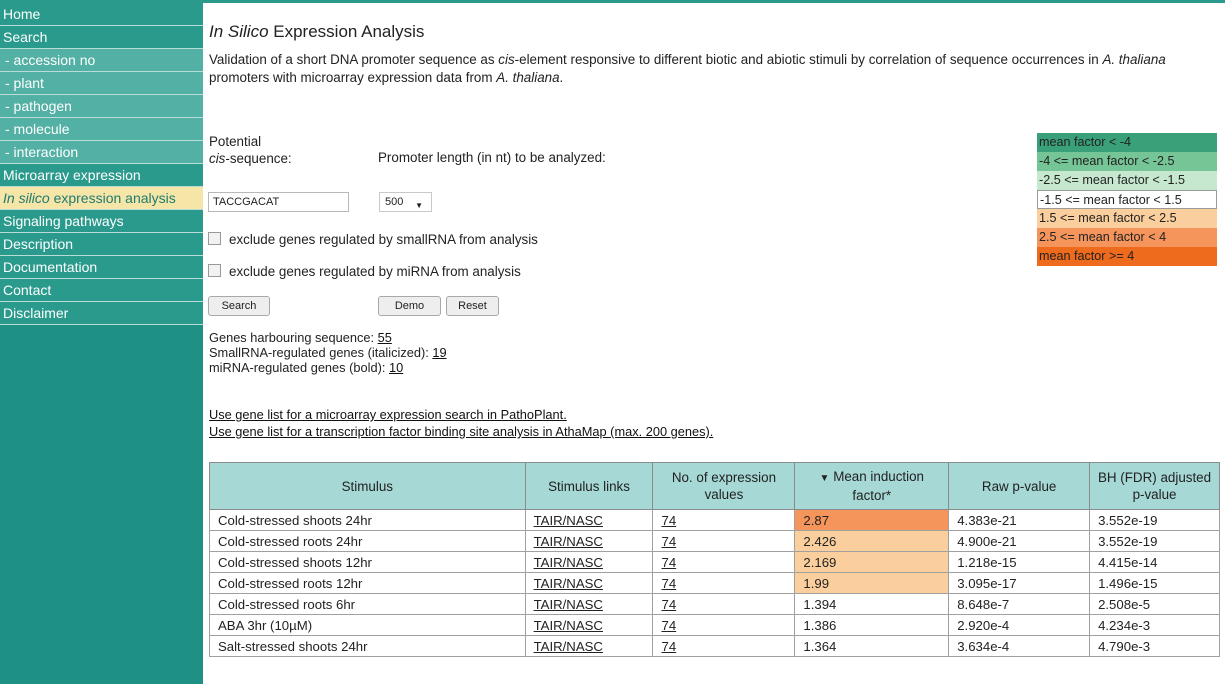 The width and height of the screenshot is (1225, 684). Describe the element at coordinates (1019, 541) in the screenshot. I see `cell-raw-p-value: 4.900e-21` at that location.